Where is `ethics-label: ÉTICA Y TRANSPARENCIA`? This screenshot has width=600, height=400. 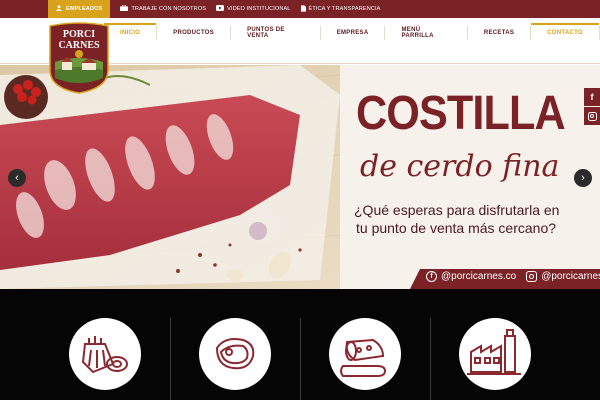
ethics-label: ÉTICA Y TRANSPARENCIA is located at coordinates (344, 9).